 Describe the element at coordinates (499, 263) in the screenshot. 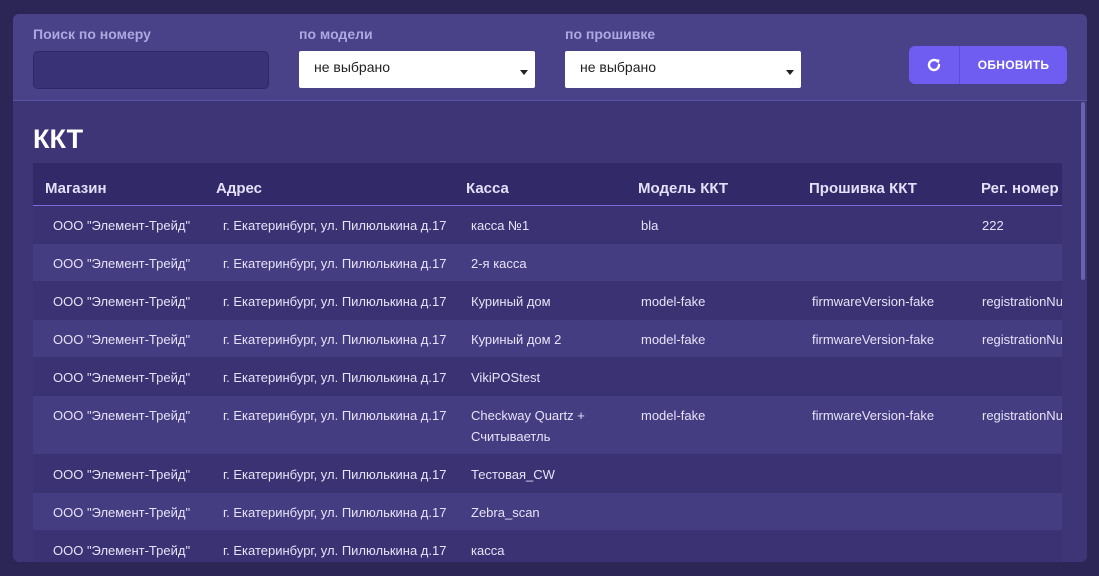

I see `table-cell: 2-я касса` at that location.